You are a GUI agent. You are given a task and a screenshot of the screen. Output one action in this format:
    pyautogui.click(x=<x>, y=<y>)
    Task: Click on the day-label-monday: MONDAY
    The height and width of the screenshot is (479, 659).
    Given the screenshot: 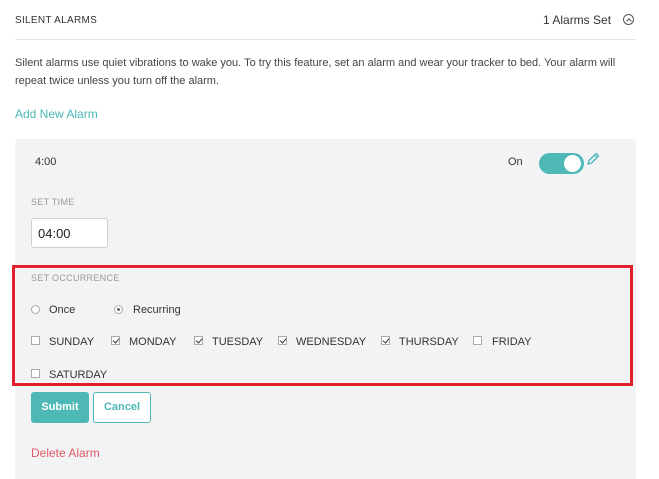 What is the action you would take?
    pyautogui.click(x=153, y=342)
    